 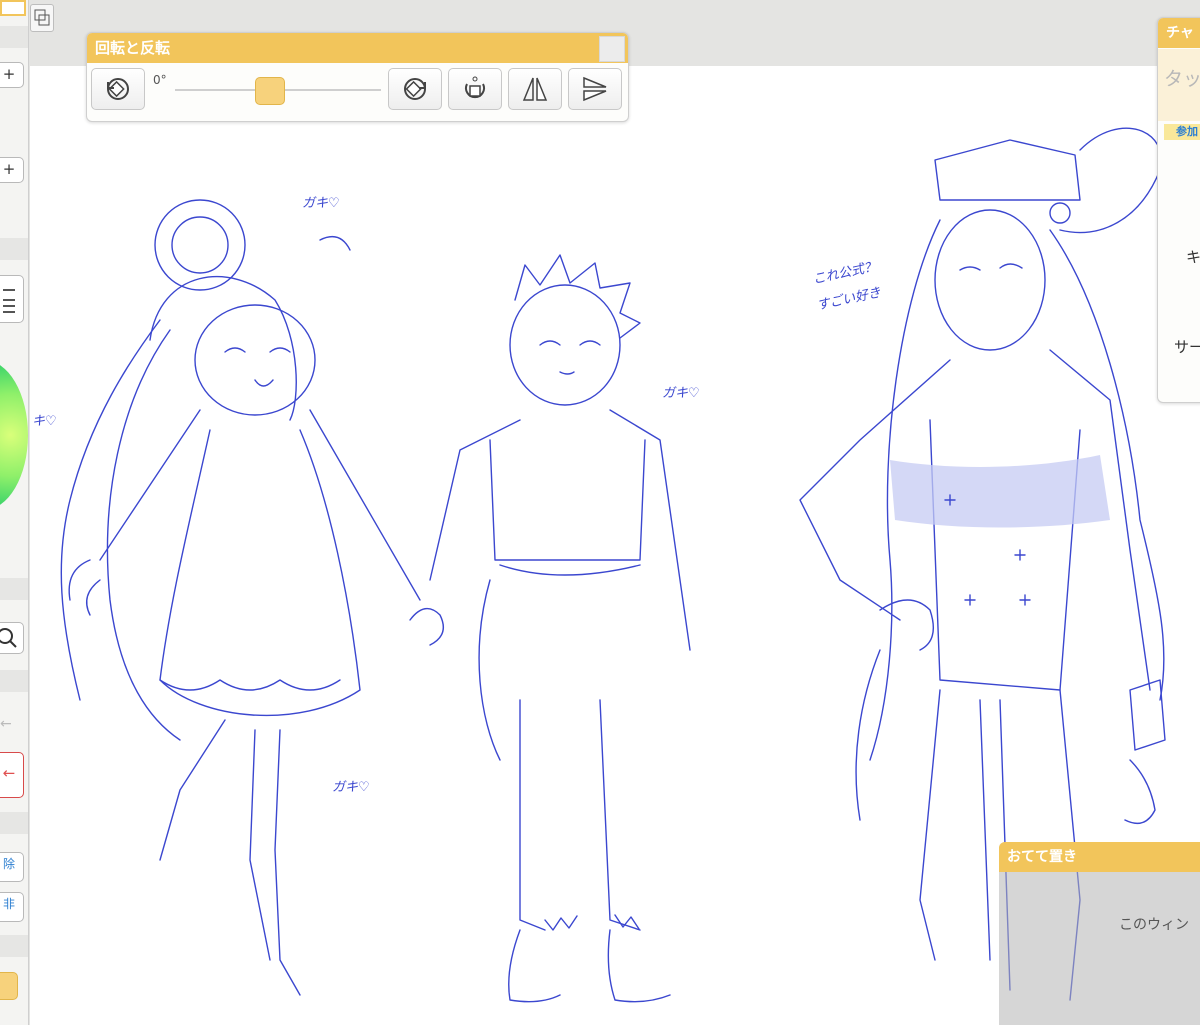 I want to click on chat-line-1: キ, so click(x=1193, y=257).